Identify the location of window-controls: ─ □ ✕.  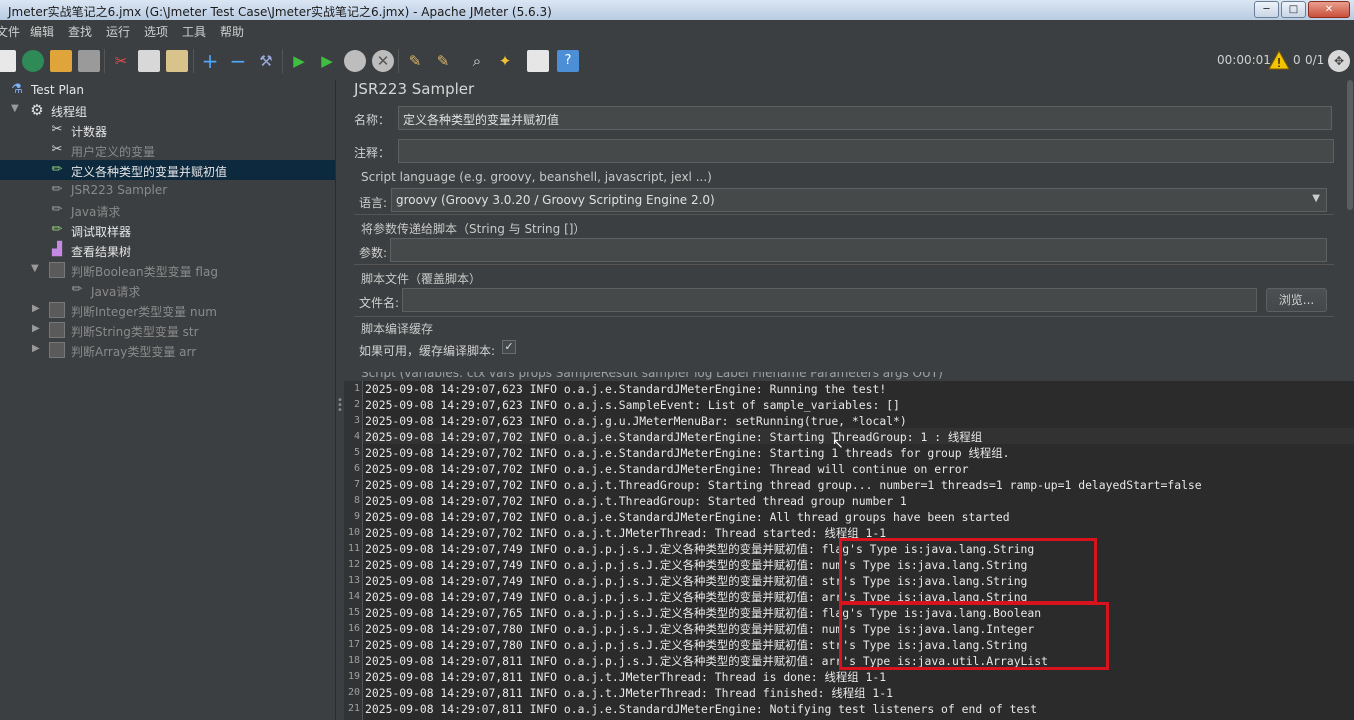
(1302, 9).